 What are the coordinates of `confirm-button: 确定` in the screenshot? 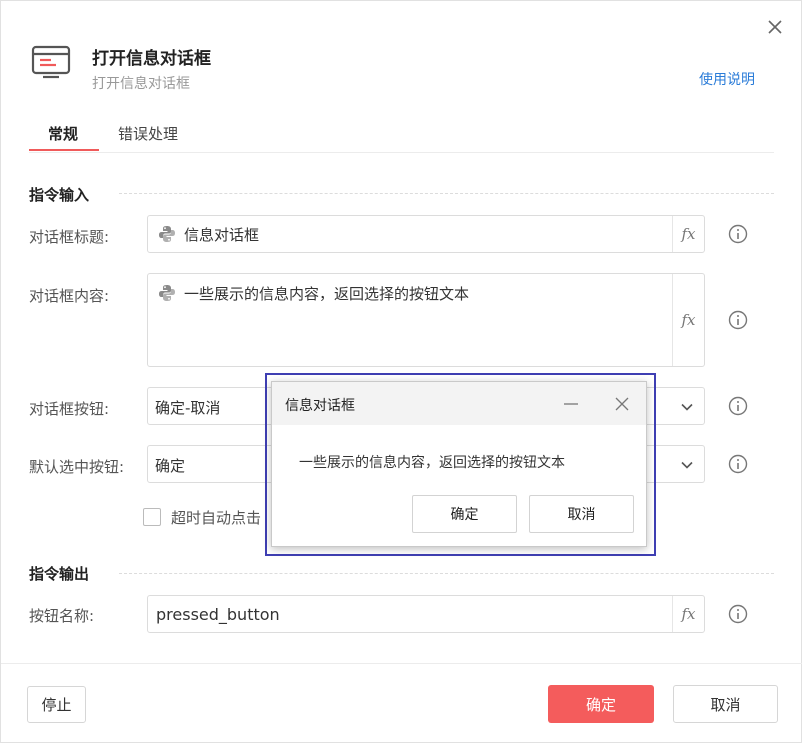 It's located at (601, 704).